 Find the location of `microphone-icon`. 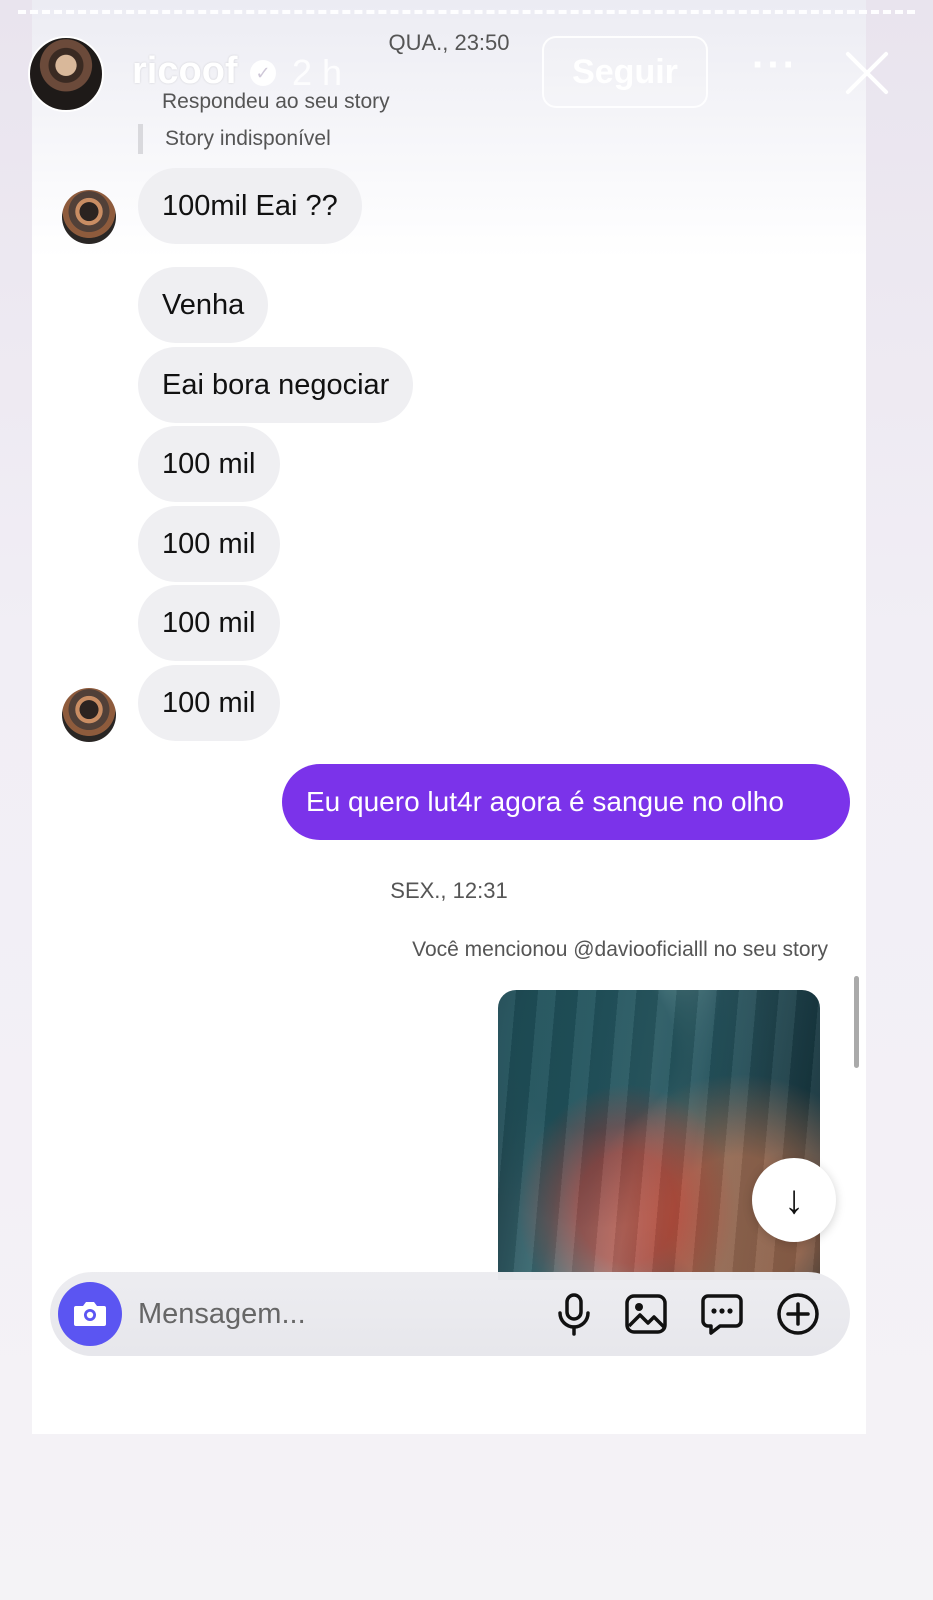

microphone-icon is located at coordinates (574, 1314).